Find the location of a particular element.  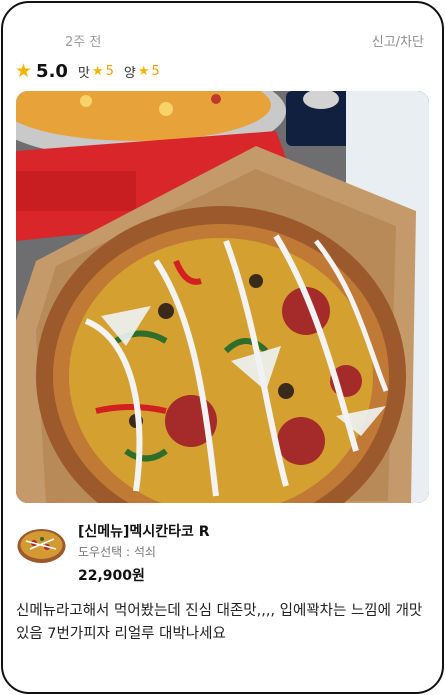

menu-thumbnail is located at coordinates (41, 544).